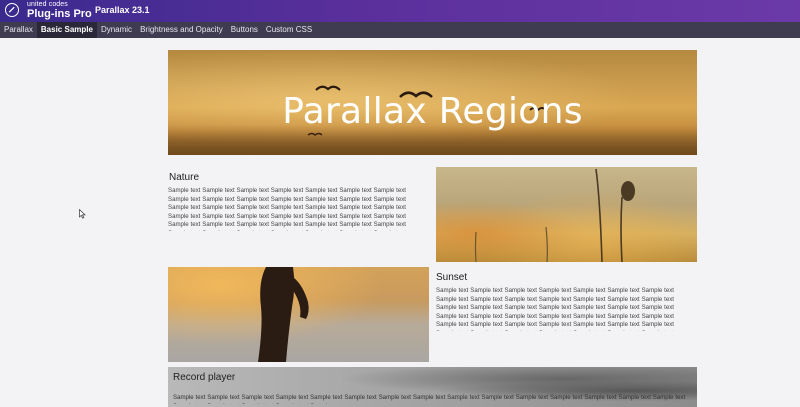 The height and width of the screenshot is (407, 800). What do you see at coordinates (59, 14) in the screenshot?
I see `brand-name: Plug-ins Pro` at bounding box center [59, 14].